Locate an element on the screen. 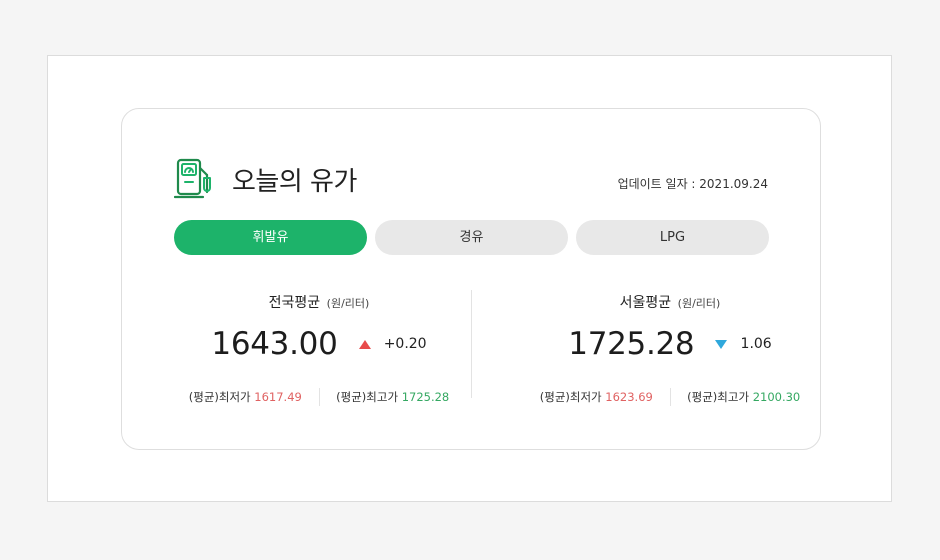 The image size is (940, 560). seoul-minmax: (평균)최저가 1623.69 (평균)최고가 2100.30 is located at coordinates (670, 397).